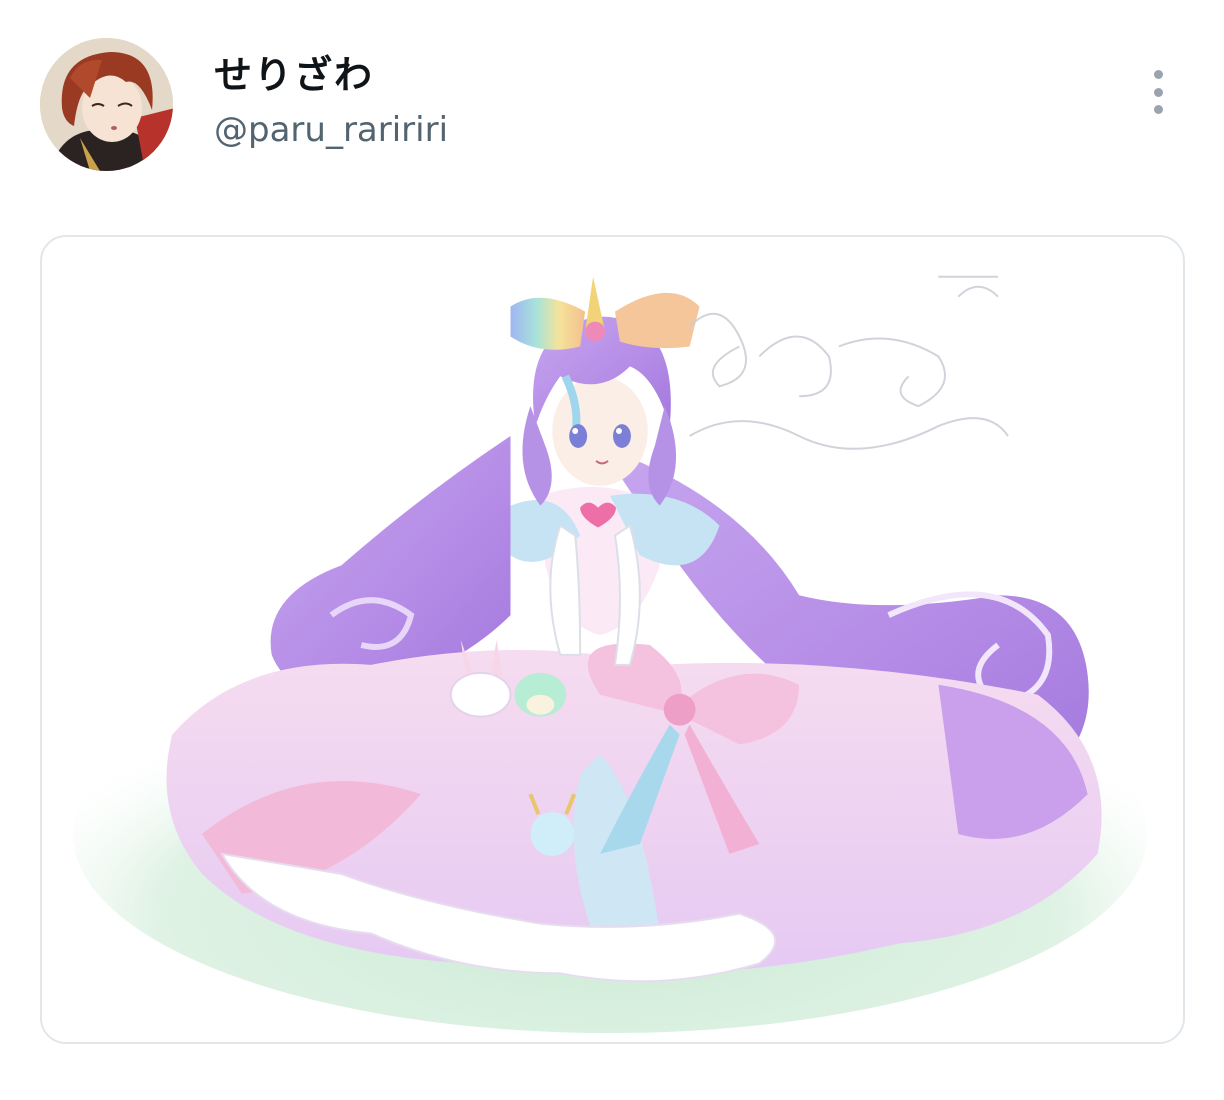 Image resolution: width=1224 pixels, height=1100 pixels. I want to click on more-options-button, so click(1158, 92).